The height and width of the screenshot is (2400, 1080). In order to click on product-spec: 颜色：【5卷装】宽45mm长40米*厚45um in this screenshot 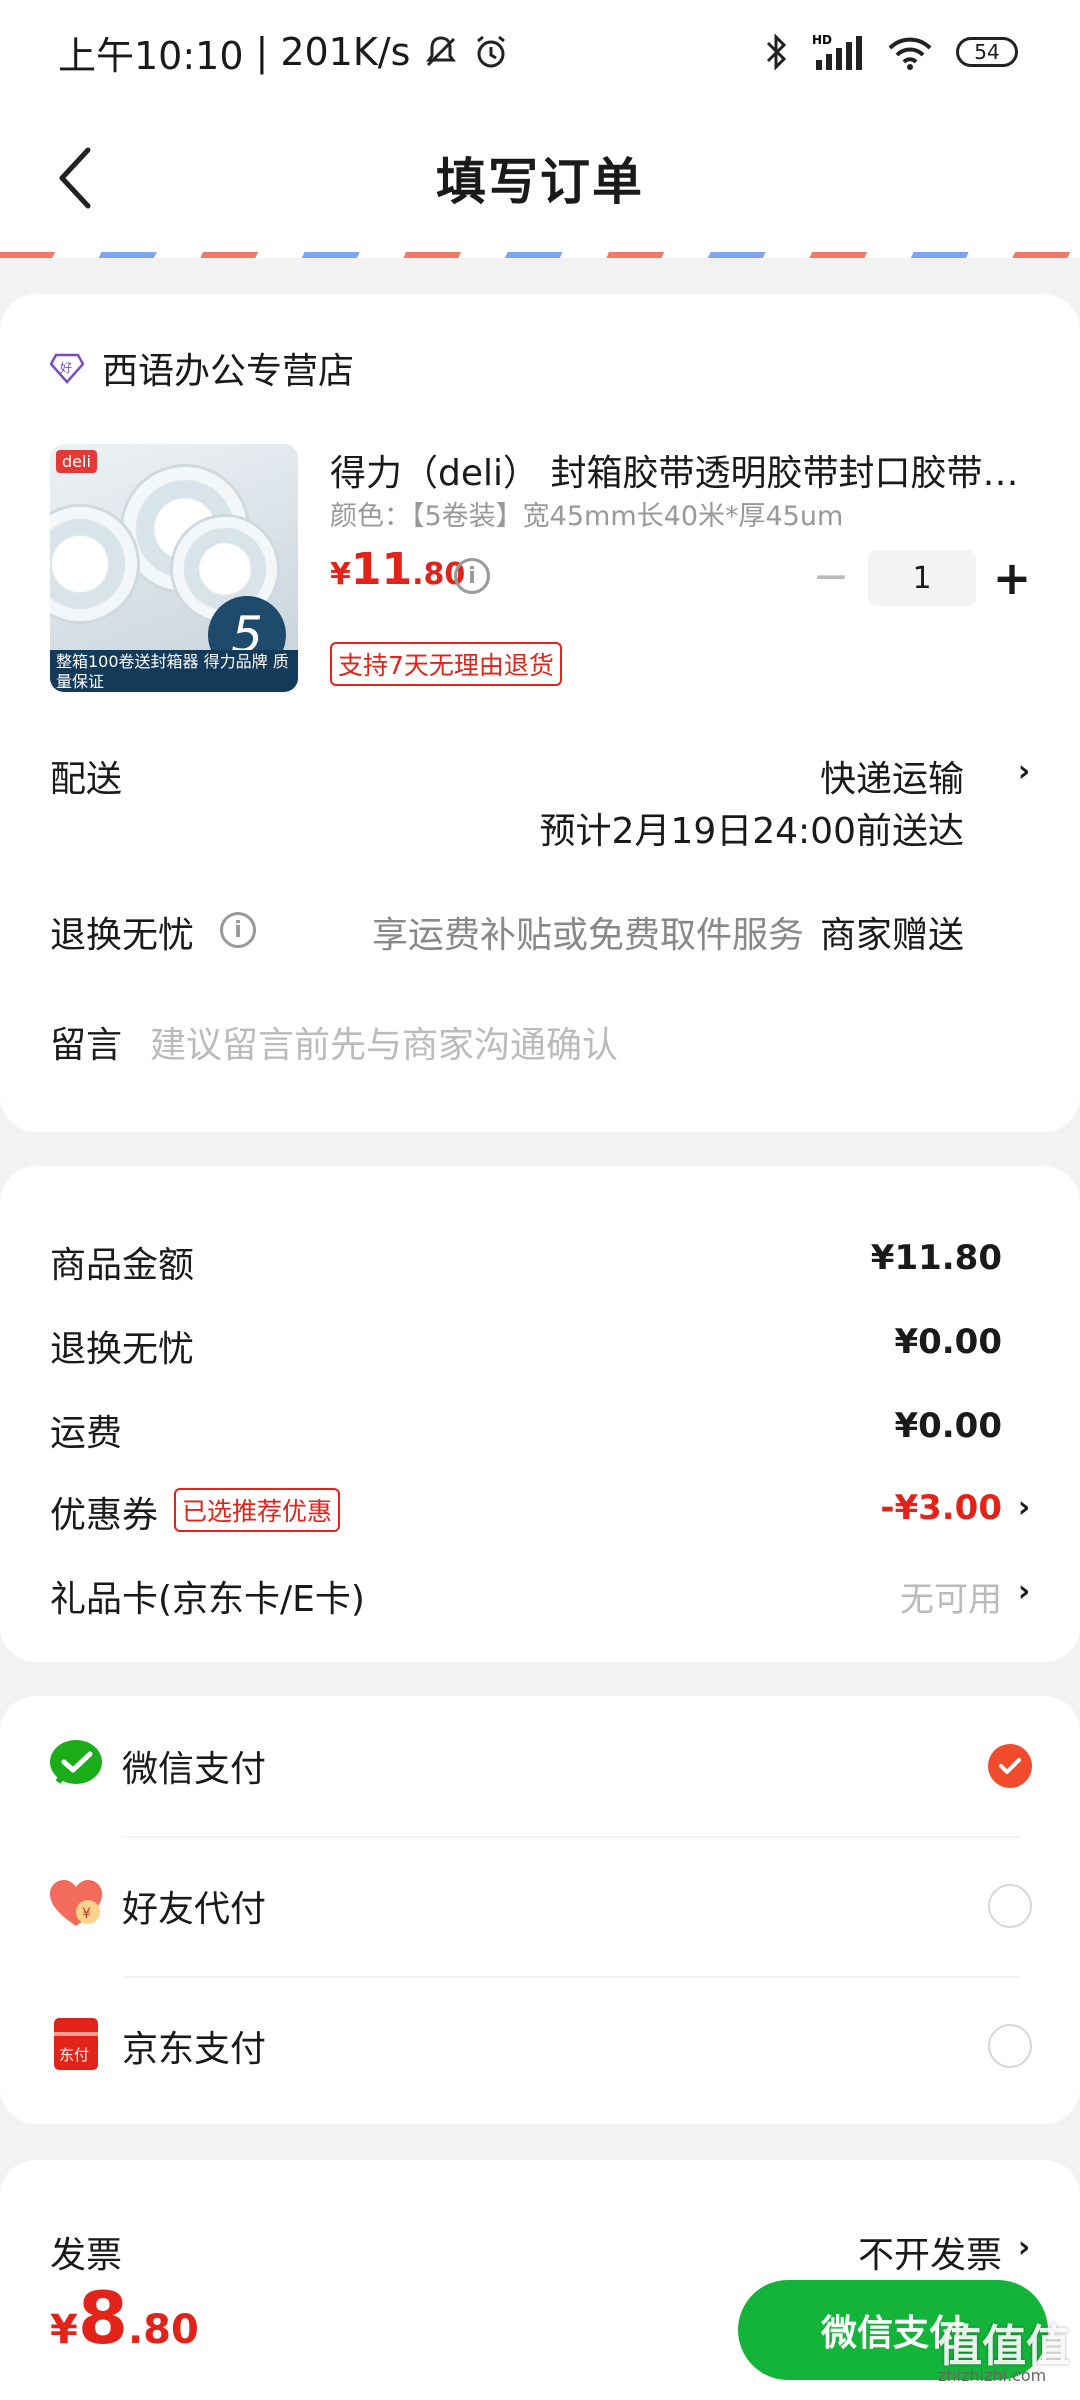, I will do `click(587, 516)`.